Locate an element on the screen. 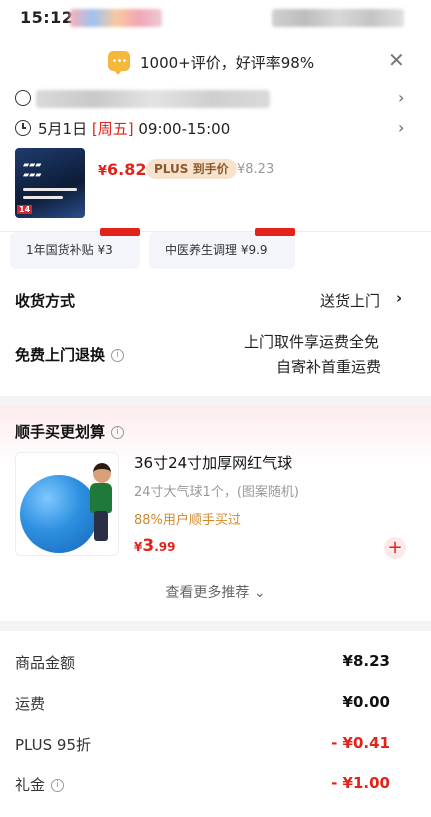 Image resolution: width=431 pixels, height=817 pixels. rating-text: 1000+评价，好评率98% is located at coordinates (227, 63).